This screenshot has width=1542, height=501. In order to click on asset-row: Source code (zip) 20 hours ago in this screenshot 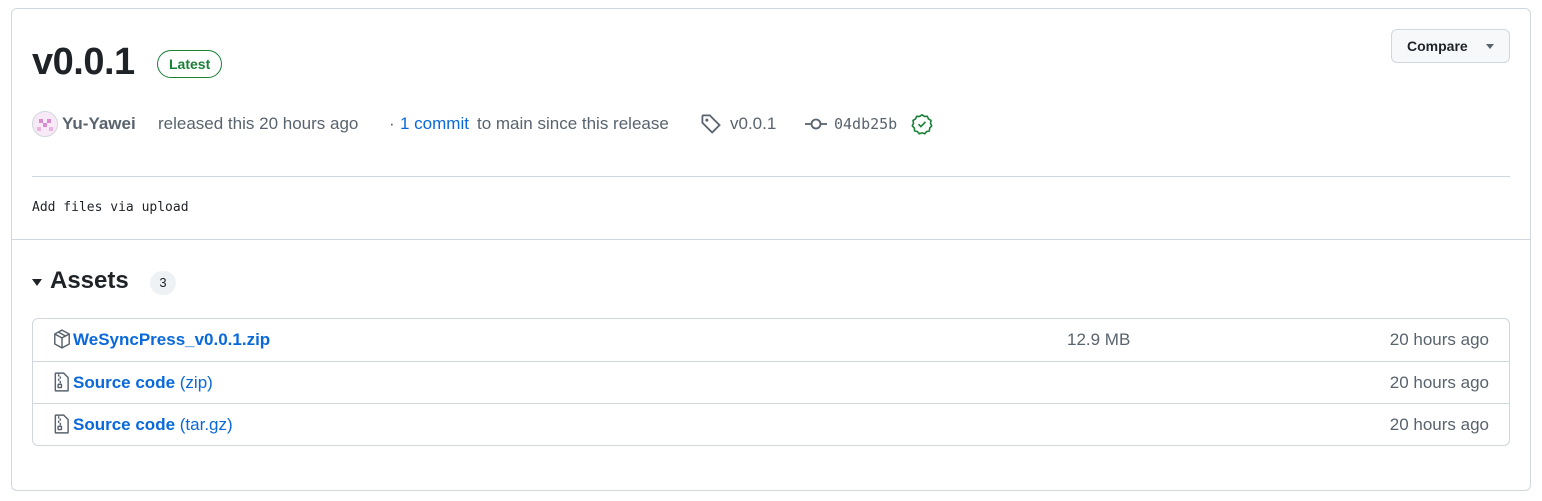, I will do `click(771, 382)`.